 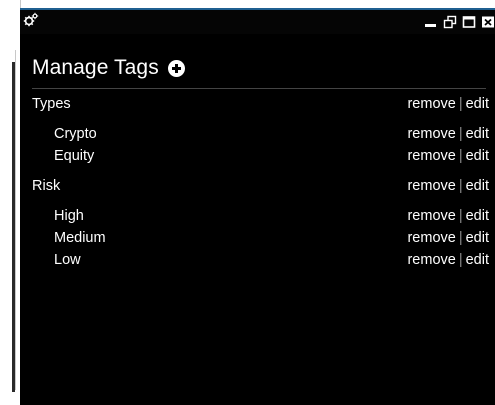 What do you see at coordinates (259, 88) in the screenshot?
I see `header-divider` at bounding box center [259, 88].